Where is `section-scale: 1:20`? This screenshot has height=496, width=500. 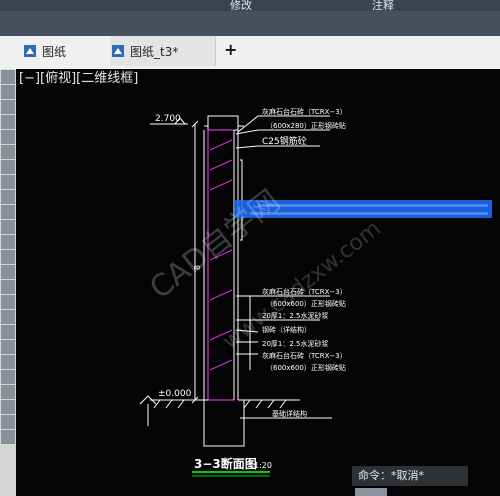
section-scale: 1:20 is located at coordinates (263, 465).